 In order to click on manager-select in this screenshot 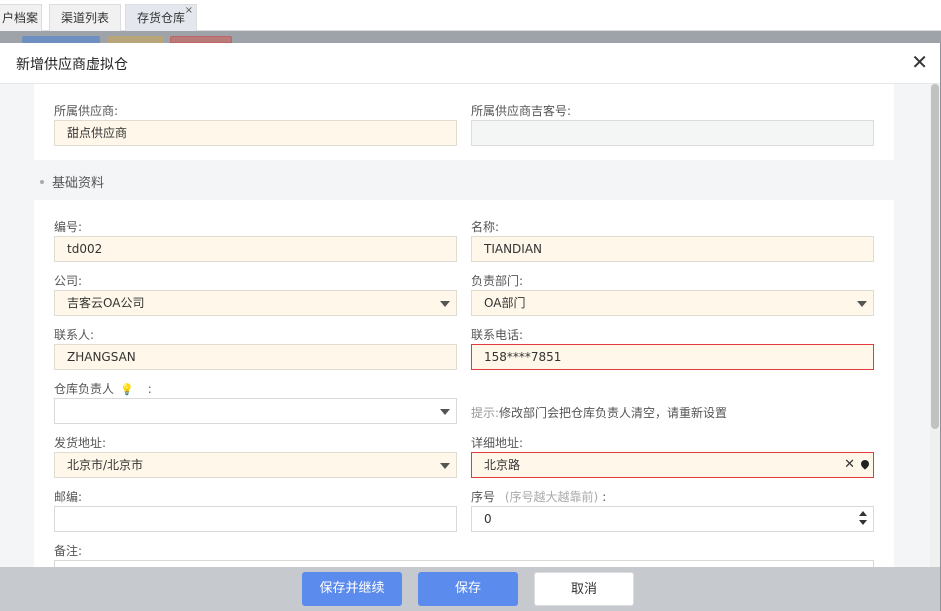, I will do `click(255, 411)`.